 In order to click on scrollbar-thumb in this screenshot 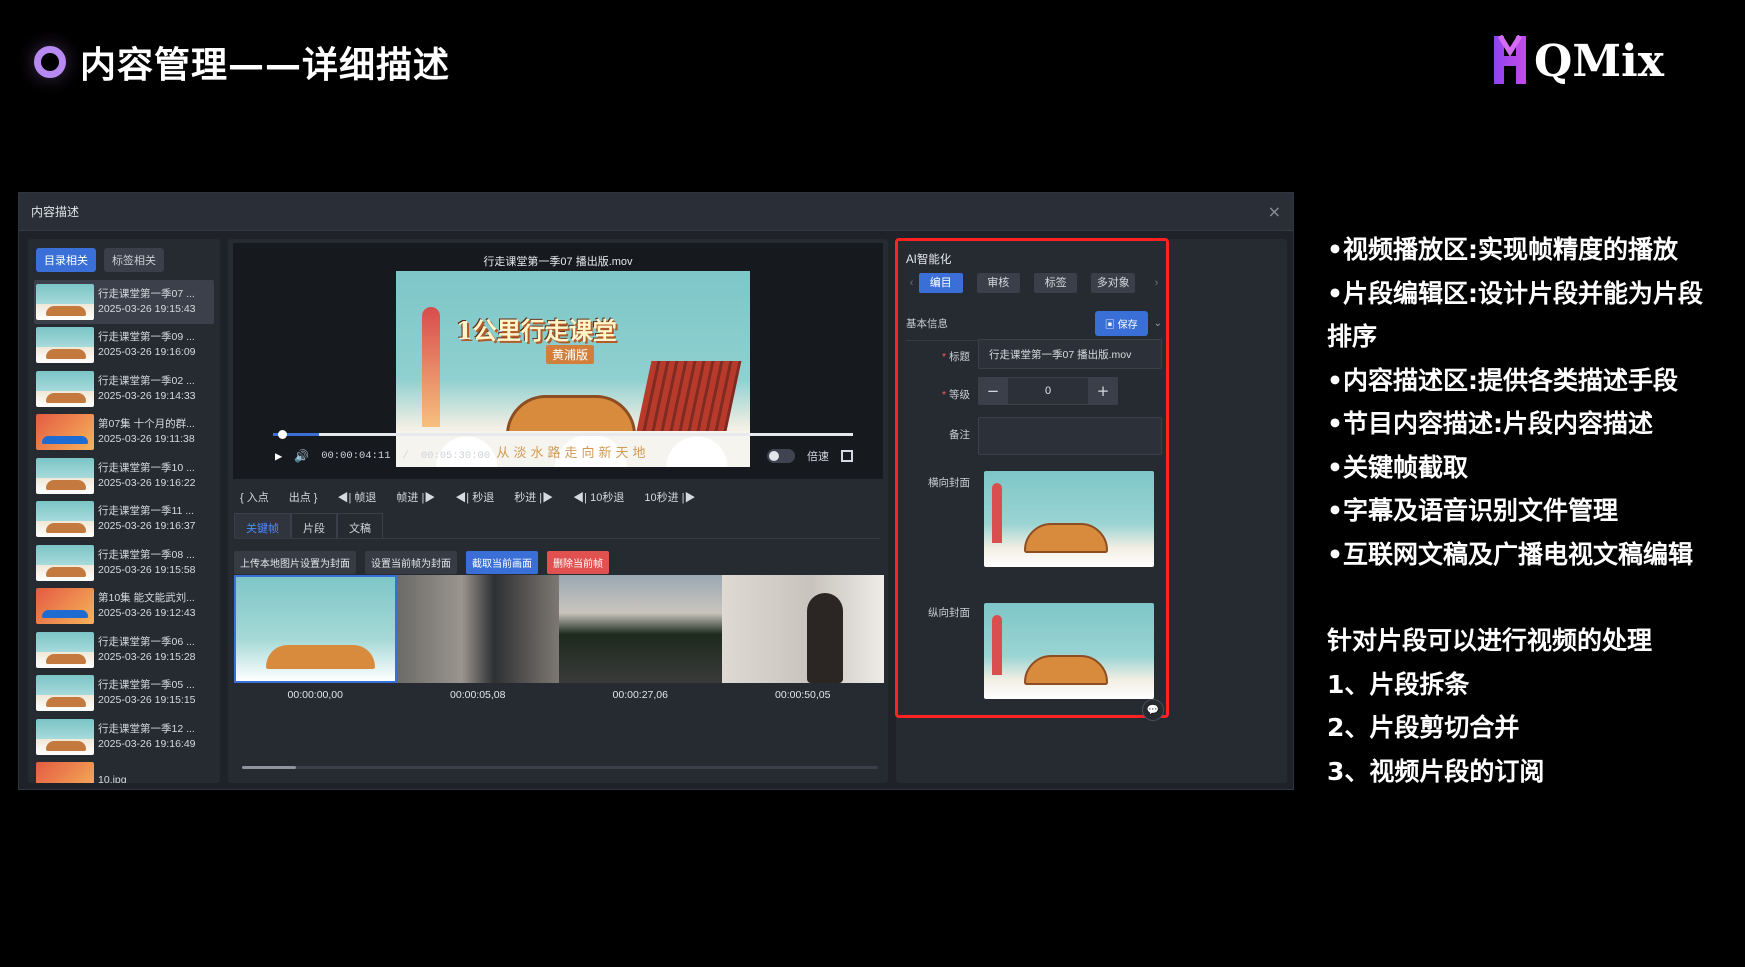, I will do `click(269, 767)`.